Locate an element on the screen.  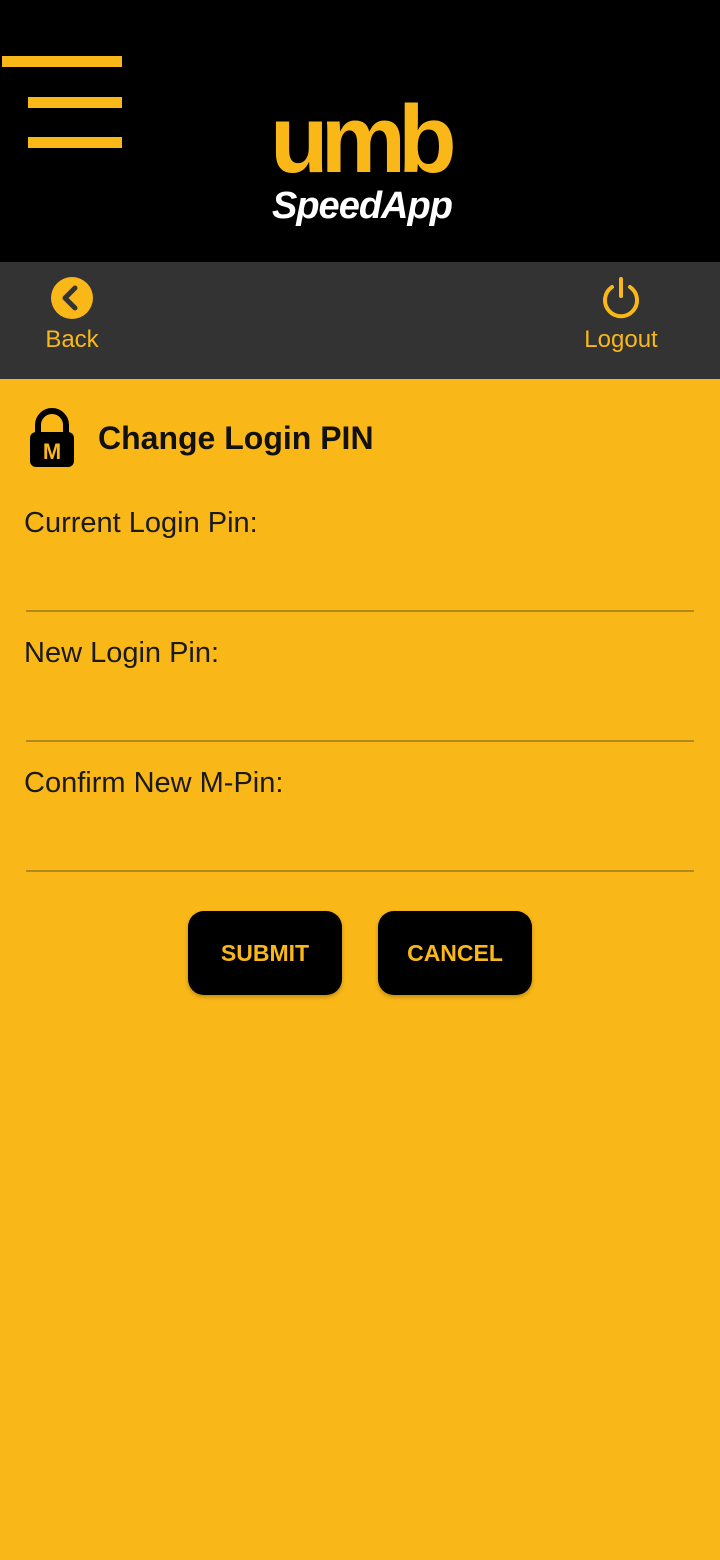
new-login-pin-label: New Login Pin: is located at coordinates (122, 653).